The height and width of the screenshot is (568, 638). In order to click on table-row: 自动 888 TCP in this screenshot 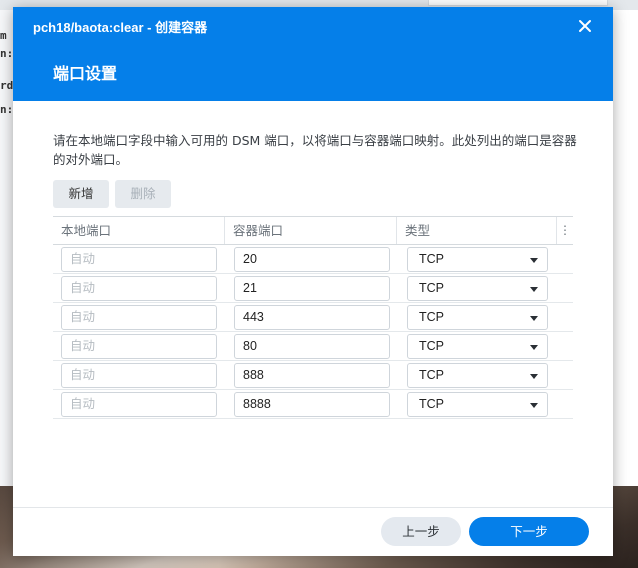, I will do `click(313, 375)`.